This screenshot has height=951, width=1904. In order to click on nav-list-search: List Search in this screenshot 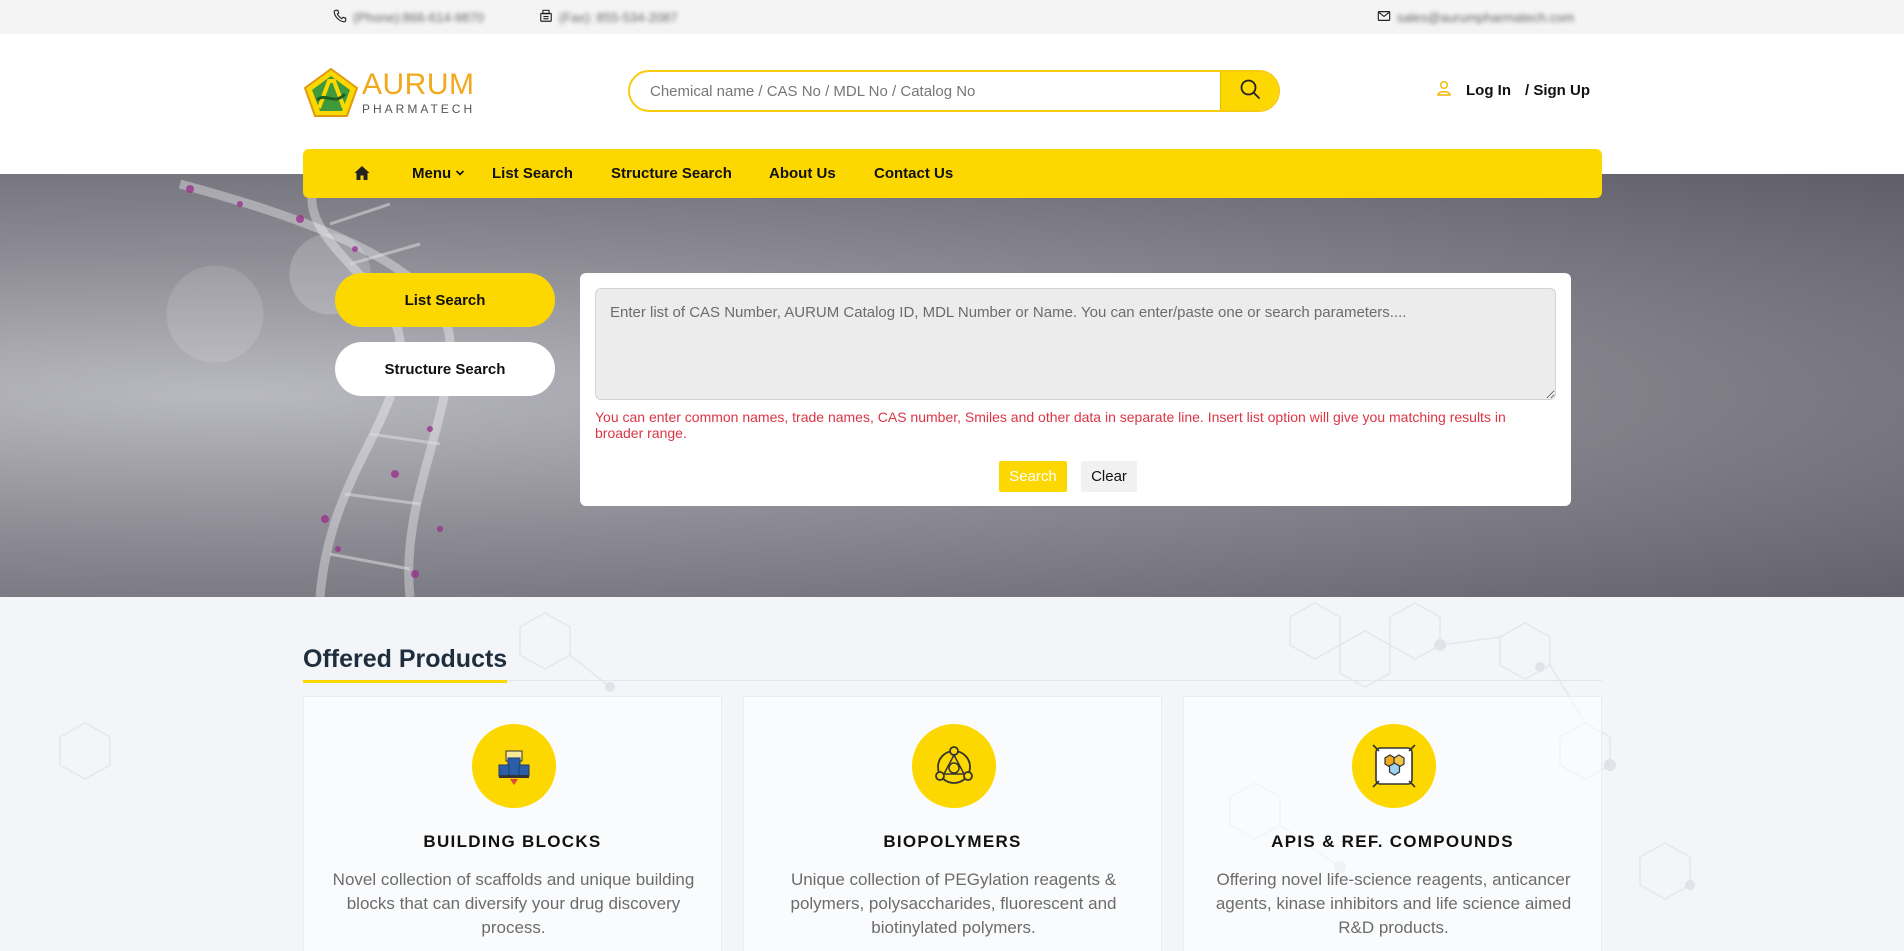, I will do `click(532, 173)`.